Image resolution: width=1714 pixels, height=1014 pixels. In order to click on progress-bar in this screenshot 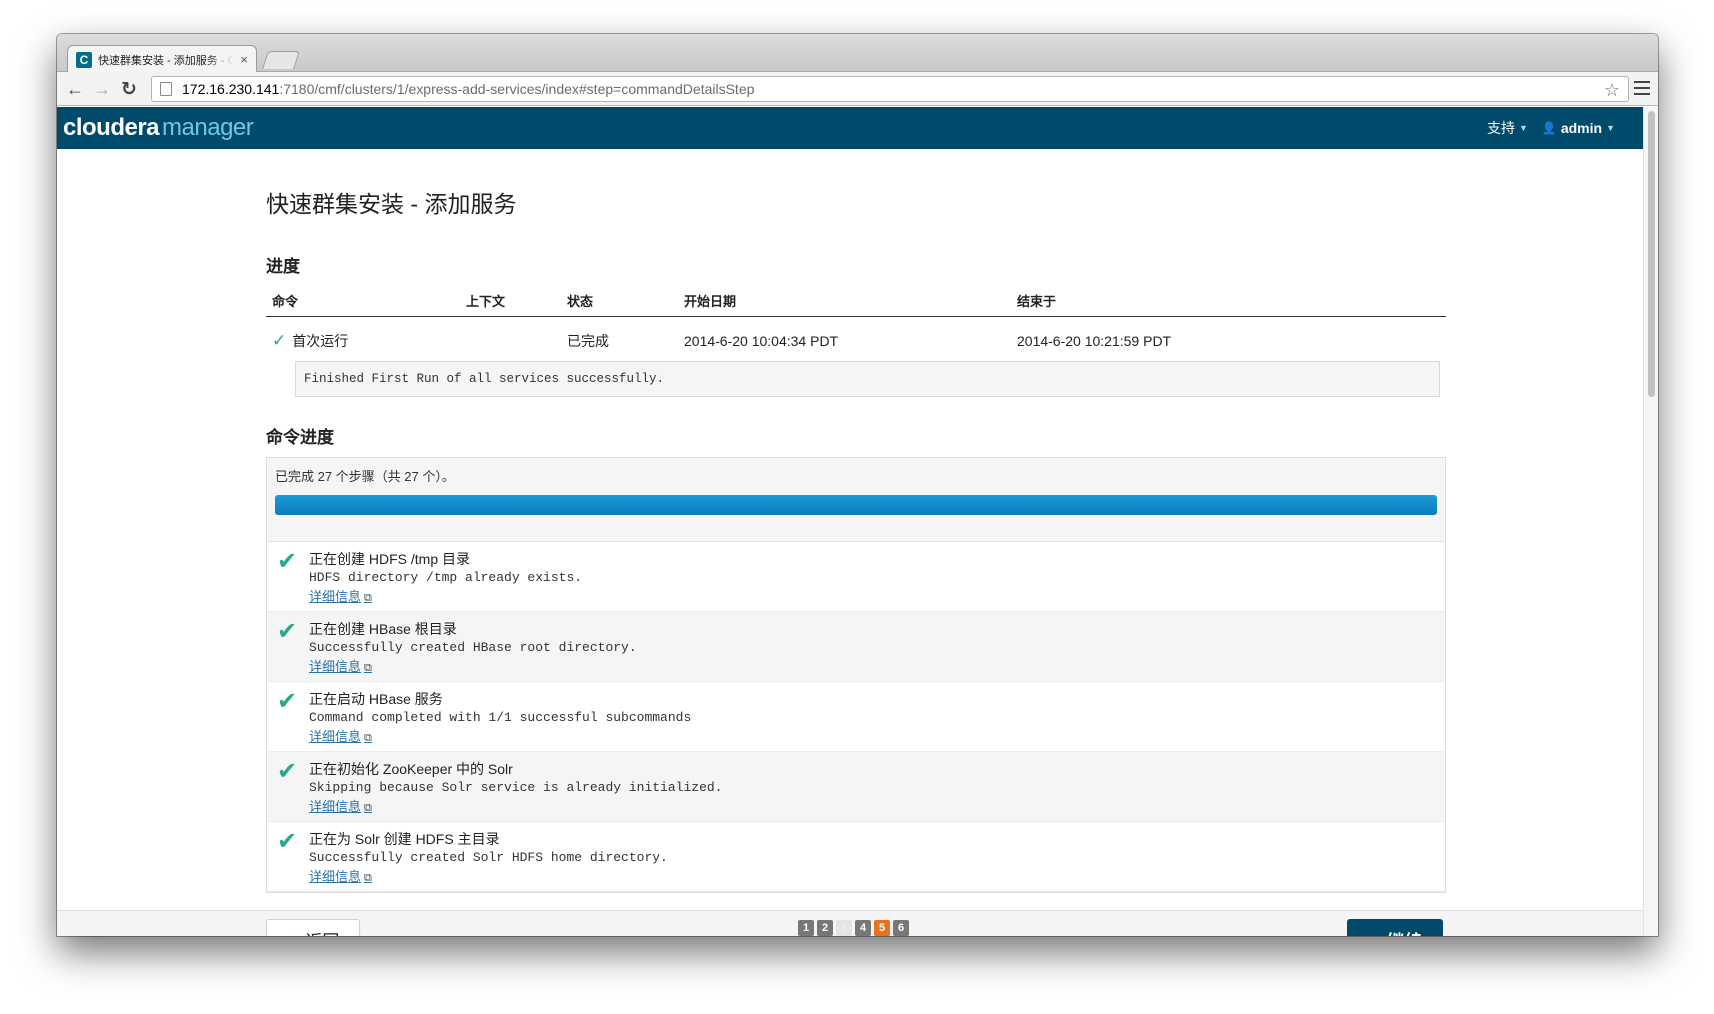, I will do `click(856, 505)`.